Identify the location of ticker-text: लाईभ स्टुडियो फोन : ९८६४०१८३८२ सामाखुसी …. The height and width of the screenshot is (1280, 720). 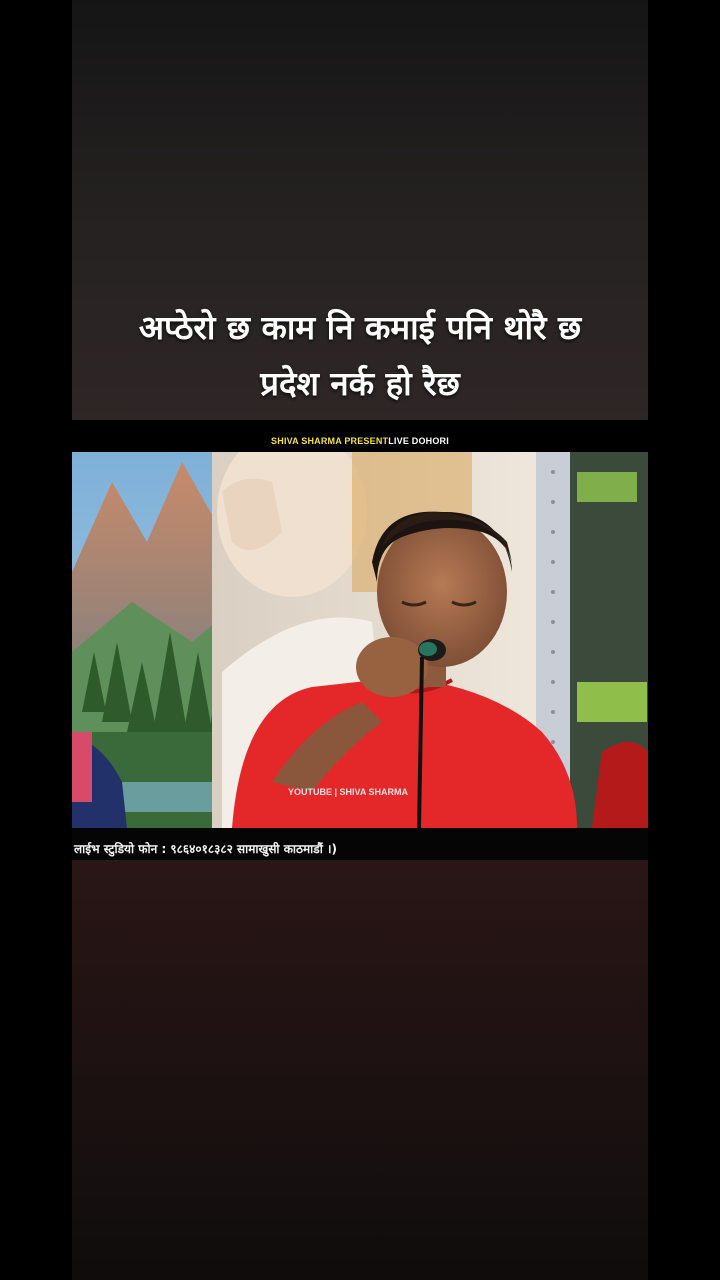
(206, 849).